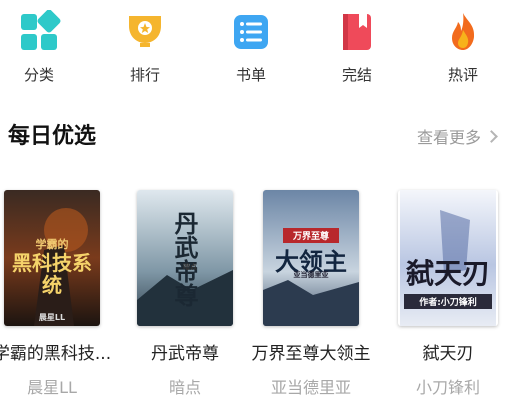 This screenshot has height=400, width=510. What do you see at coordinates (311, 354) in the screenshot?
I see `book-title: 万界至尊大领主` at bounding box center [311, 354].